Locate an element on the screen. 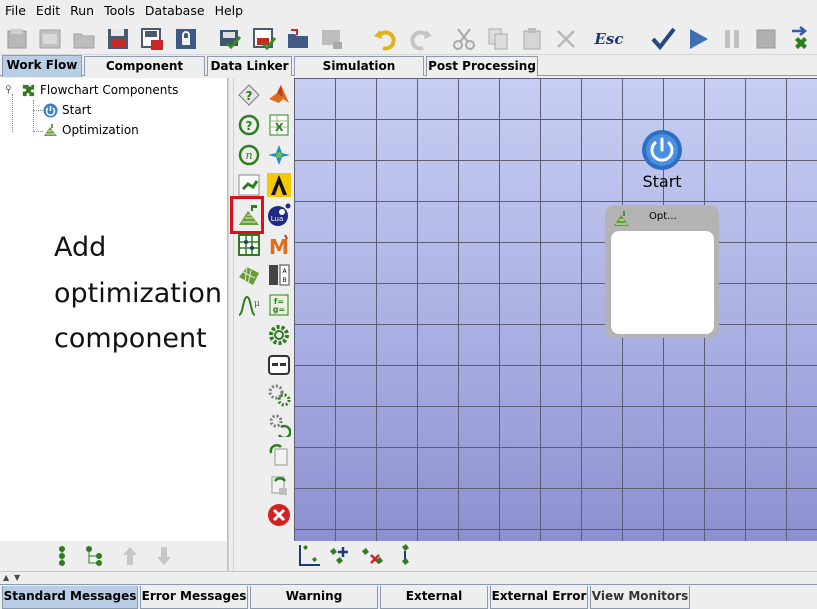 The image size is (817, 609). puzzle-icon is located at coordinates (28, 90).